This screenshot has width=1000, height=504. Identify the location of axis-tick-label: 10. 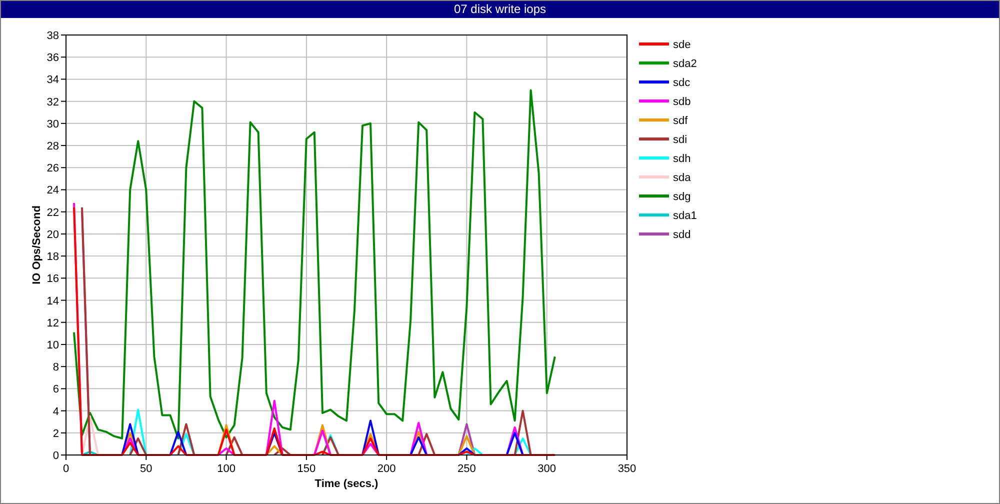
(52, 345).